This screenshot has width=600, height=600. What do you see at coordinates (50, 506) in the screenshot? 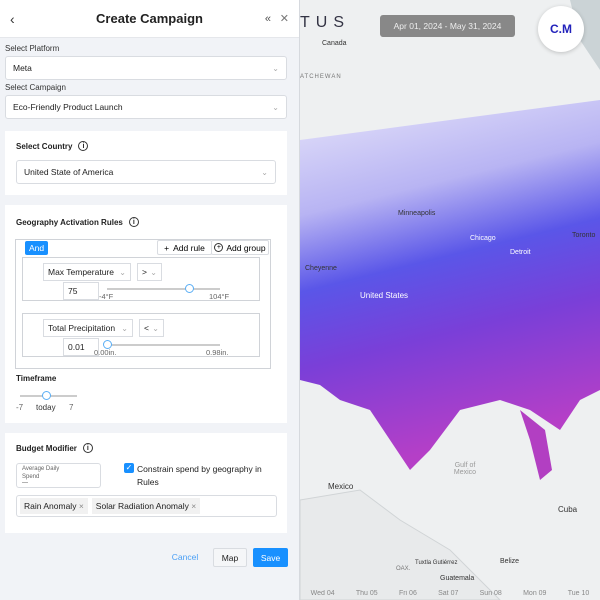
I see `tag-label: Rain Anomaly` at bounding box center [50, 506].